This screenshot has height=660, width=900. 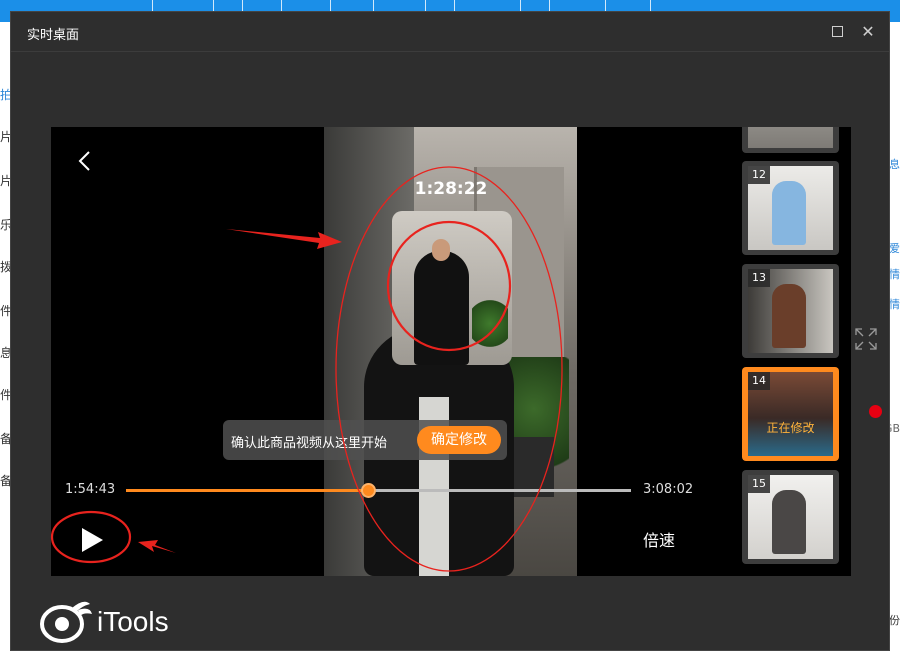 I want to click on thumbnail-item: 15, so click(x=790, y=517).